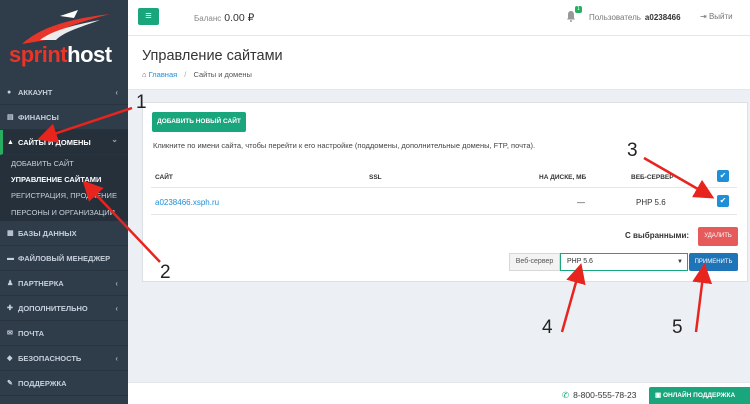 This screenshot has height=404, width=750. I want to click on sidebar-item-databases: ▦ Базы данных, so click(64, 233).